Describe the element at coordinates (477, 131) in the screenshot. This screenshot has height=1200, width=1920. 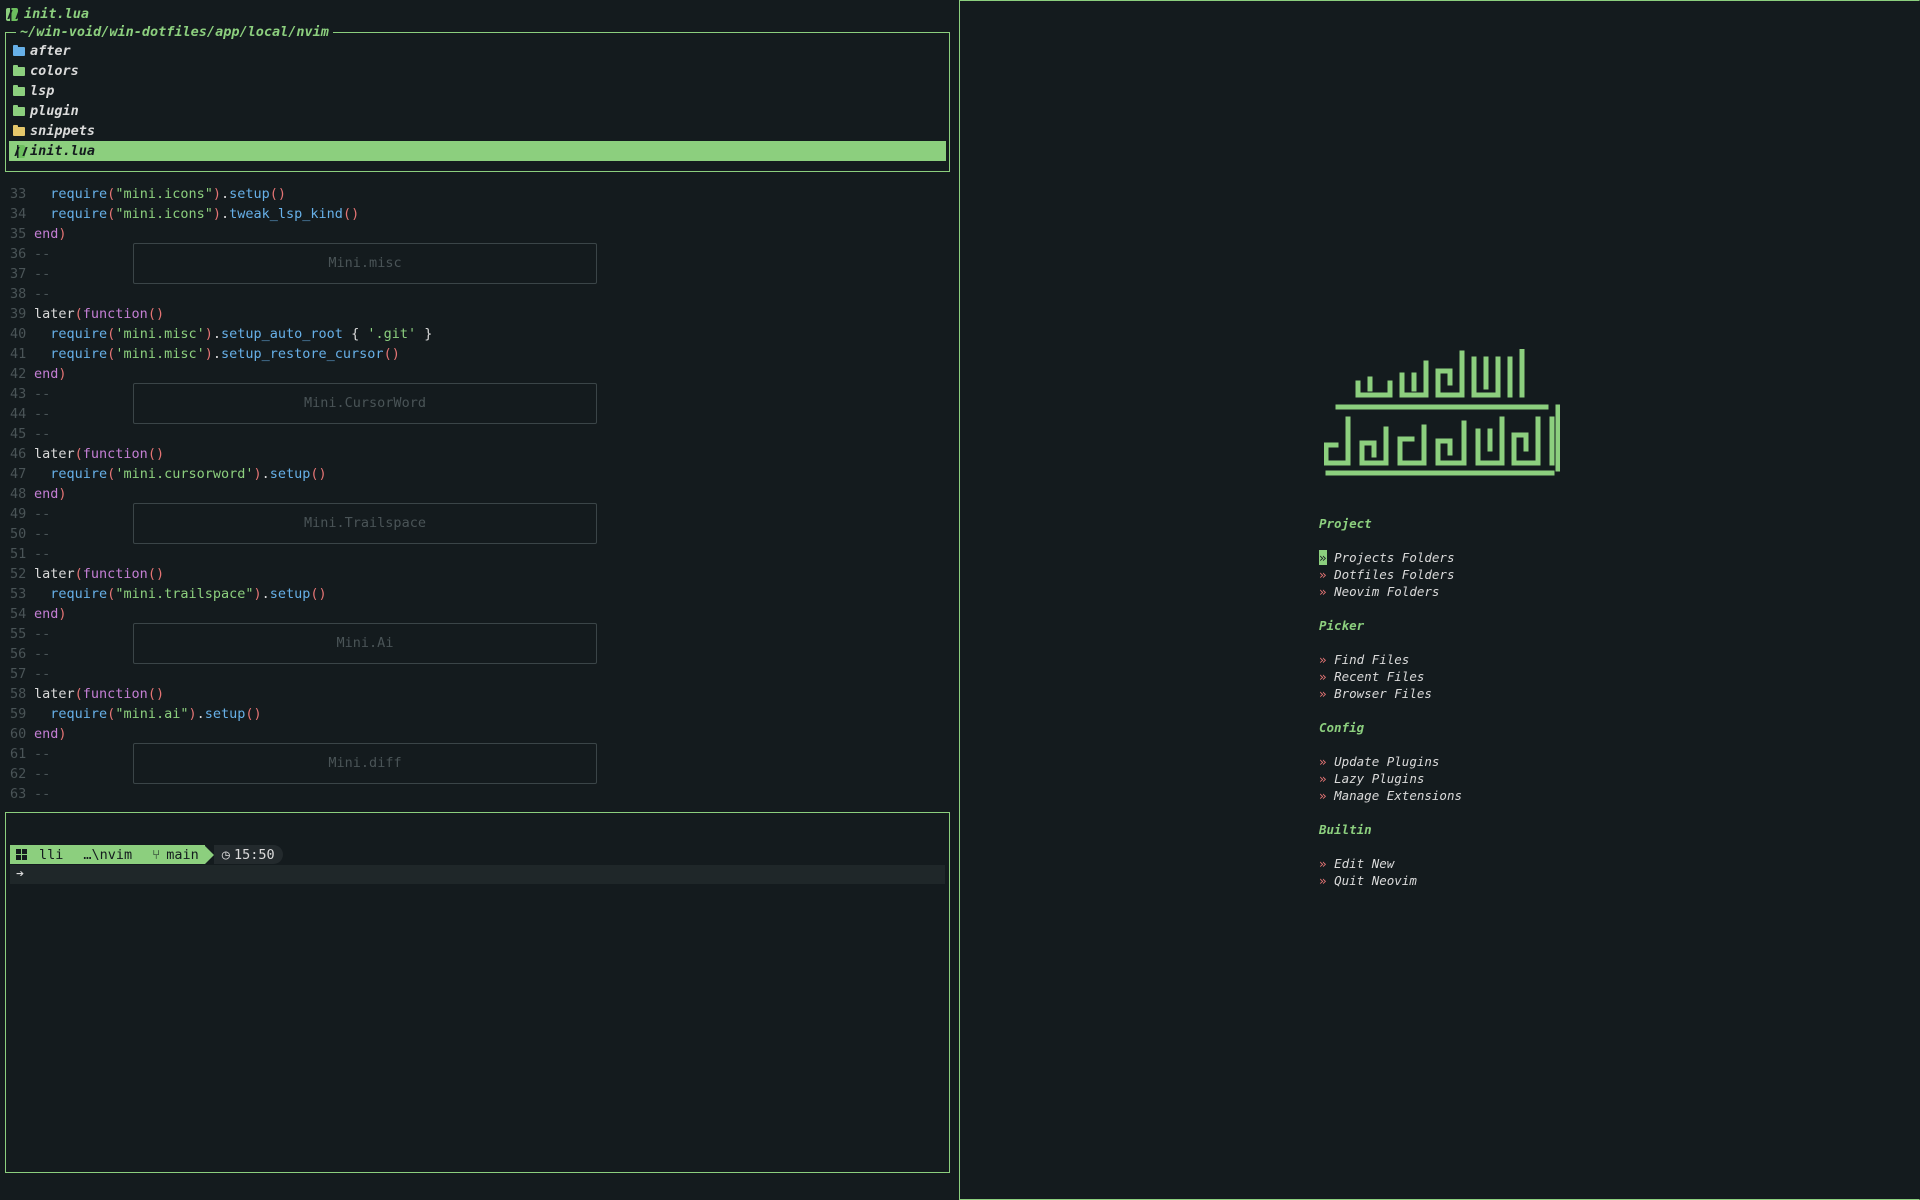
I see `explorer-item: snippets` at that location.